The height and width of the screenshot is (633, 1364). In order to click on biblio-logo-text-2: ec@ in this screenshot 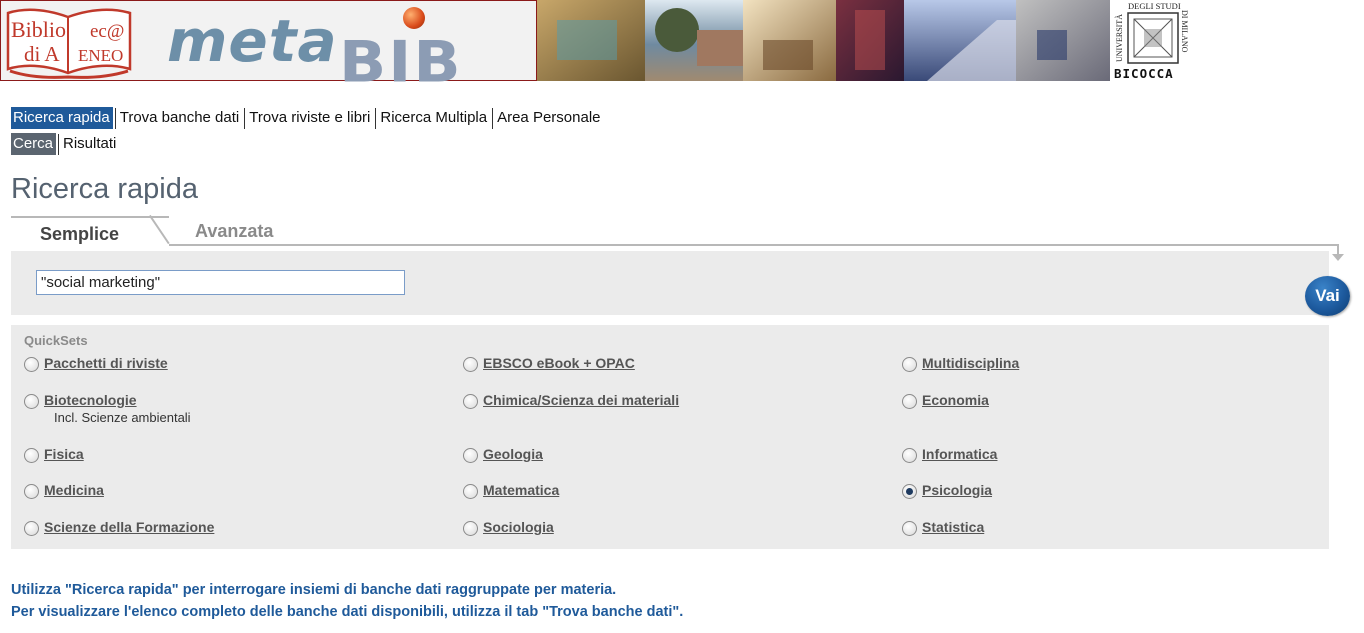, I will do `click(107, 31)`.